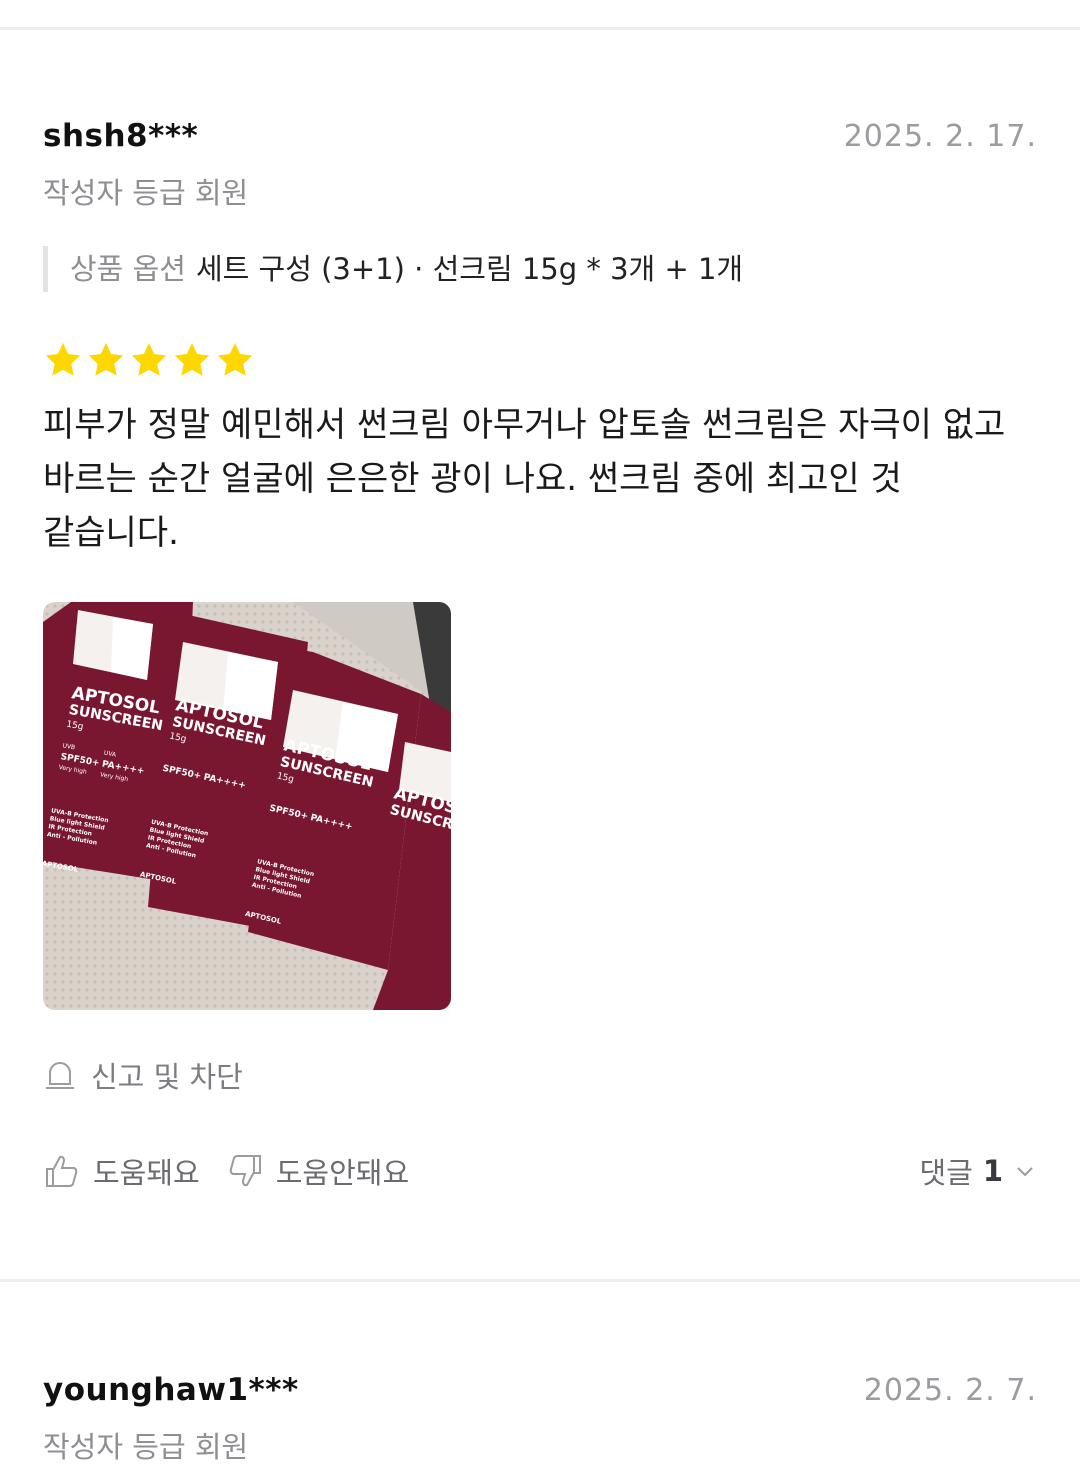 The width and height of the screenshot is (1080, 1466). What do you see at coordinates (940, 136) in the screenshot?
I see `review-date: 2025. 2. 17.` at bounding box center [940, 136].